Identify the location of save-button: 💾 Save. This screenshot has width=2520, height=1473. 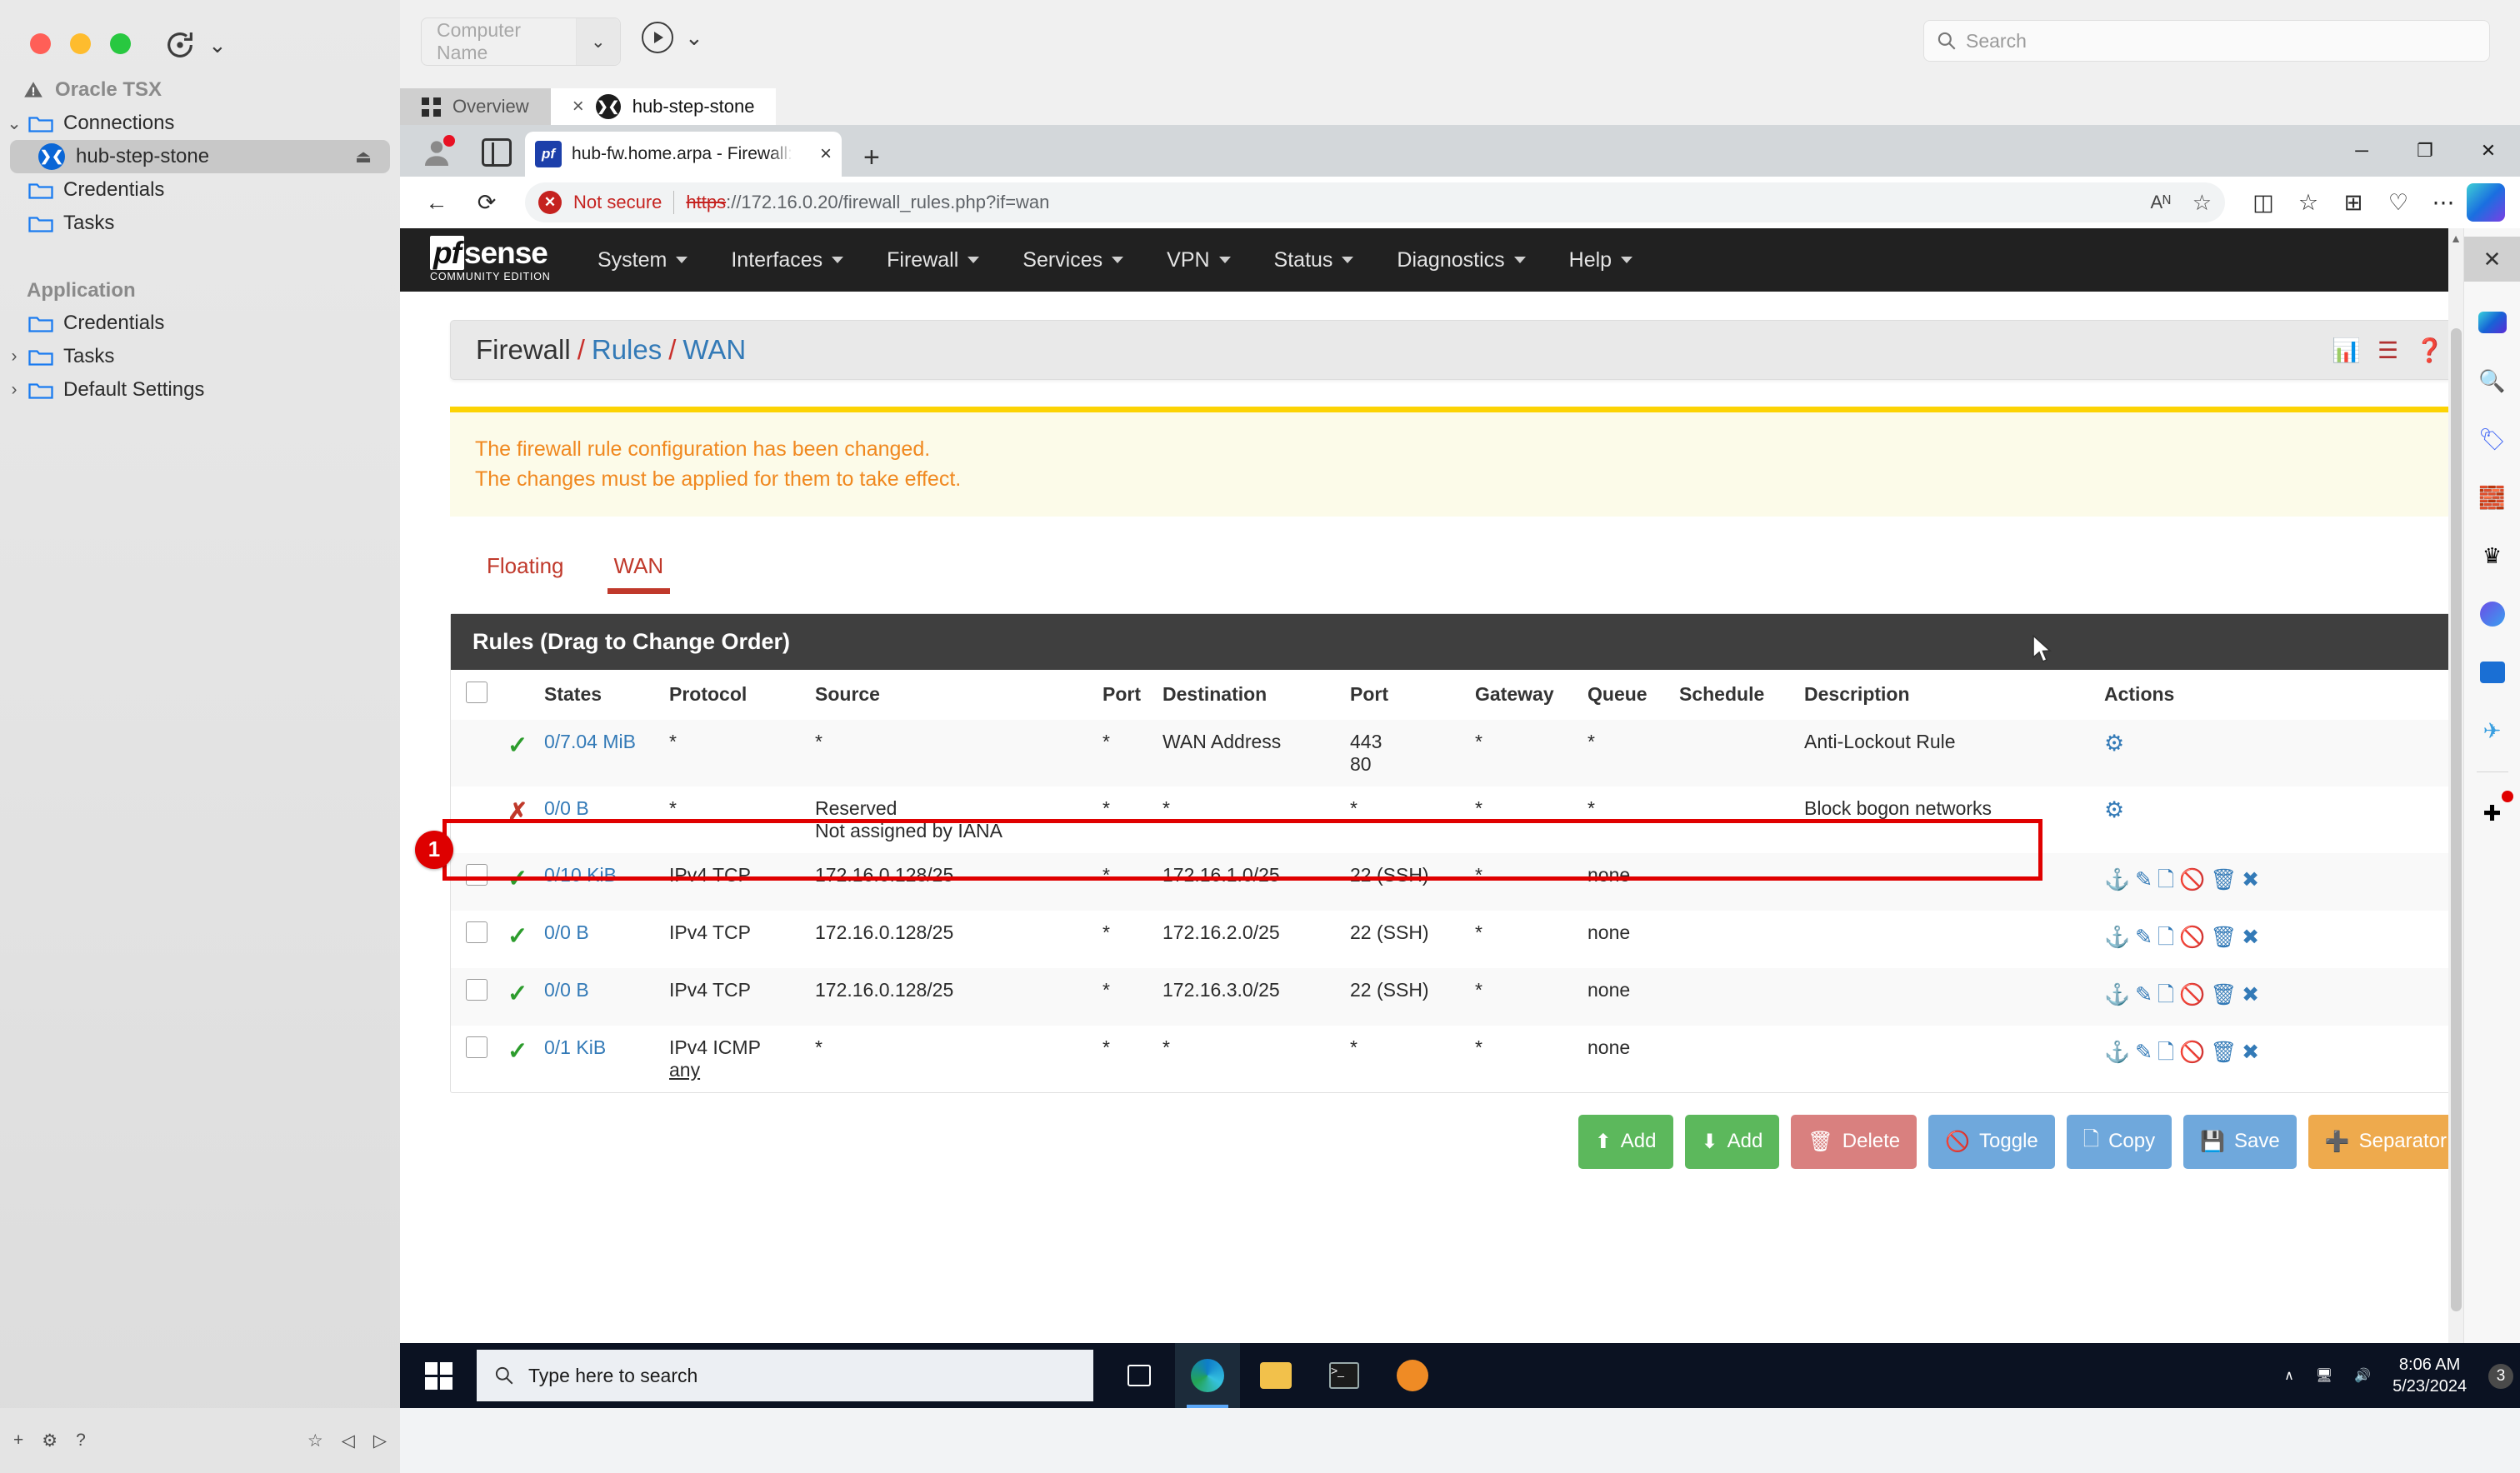
(2240, 1141).